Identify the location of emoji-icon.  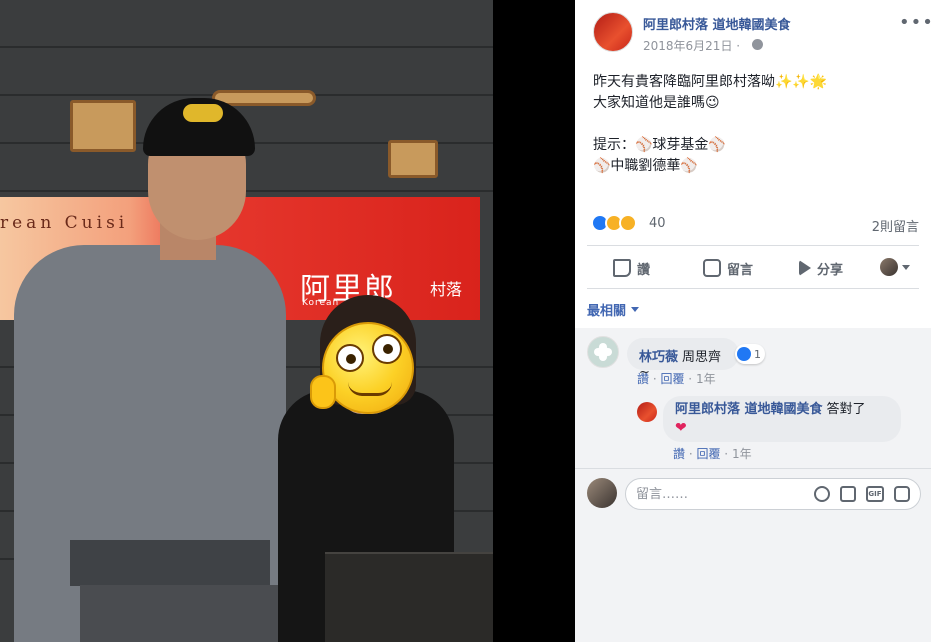
(822, 494).